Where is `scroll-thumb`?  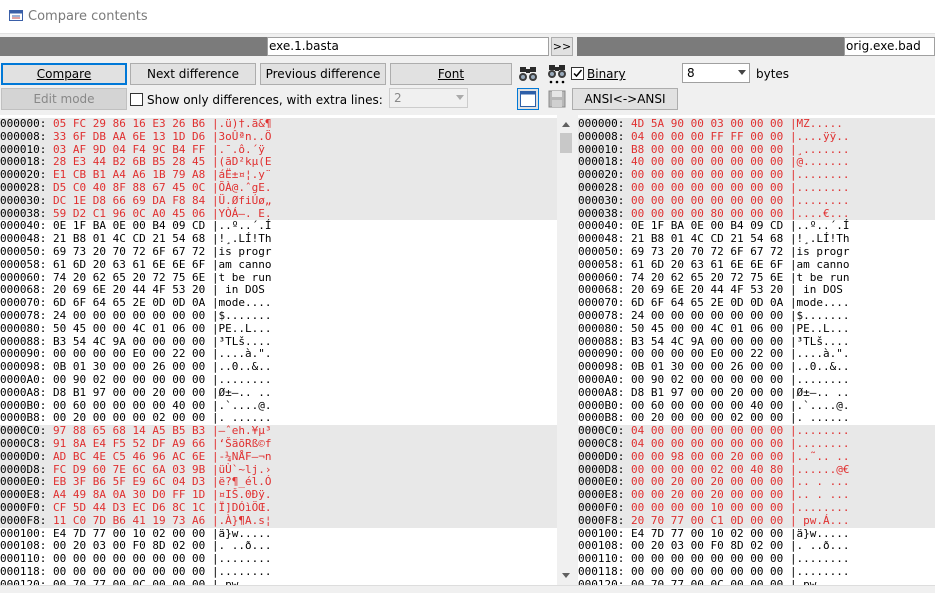 scroll-thumb is located at coordinates (566, 143).